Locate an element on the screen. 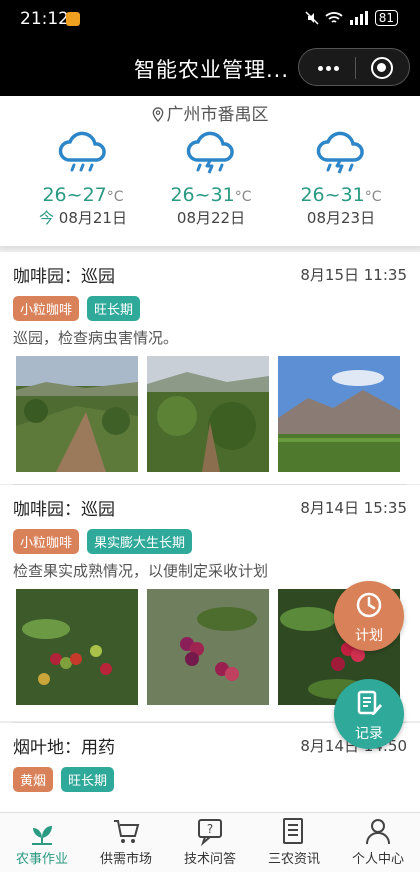 The width and height of the screenshot is (420, 872). close-mini-program-icon is located at coordinates (382, 68).